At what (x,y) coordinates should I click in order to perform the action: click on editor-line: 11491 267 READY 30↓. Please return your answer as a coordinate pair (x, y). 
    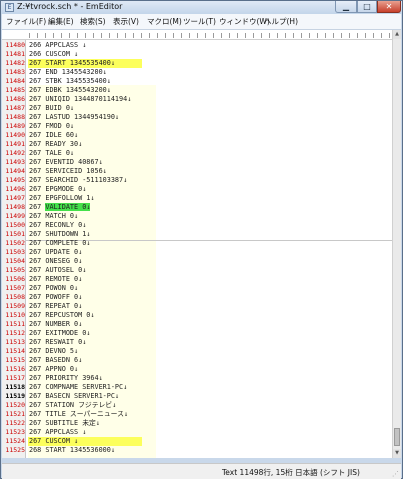
    Looking at the image, I should click on (197, 144).